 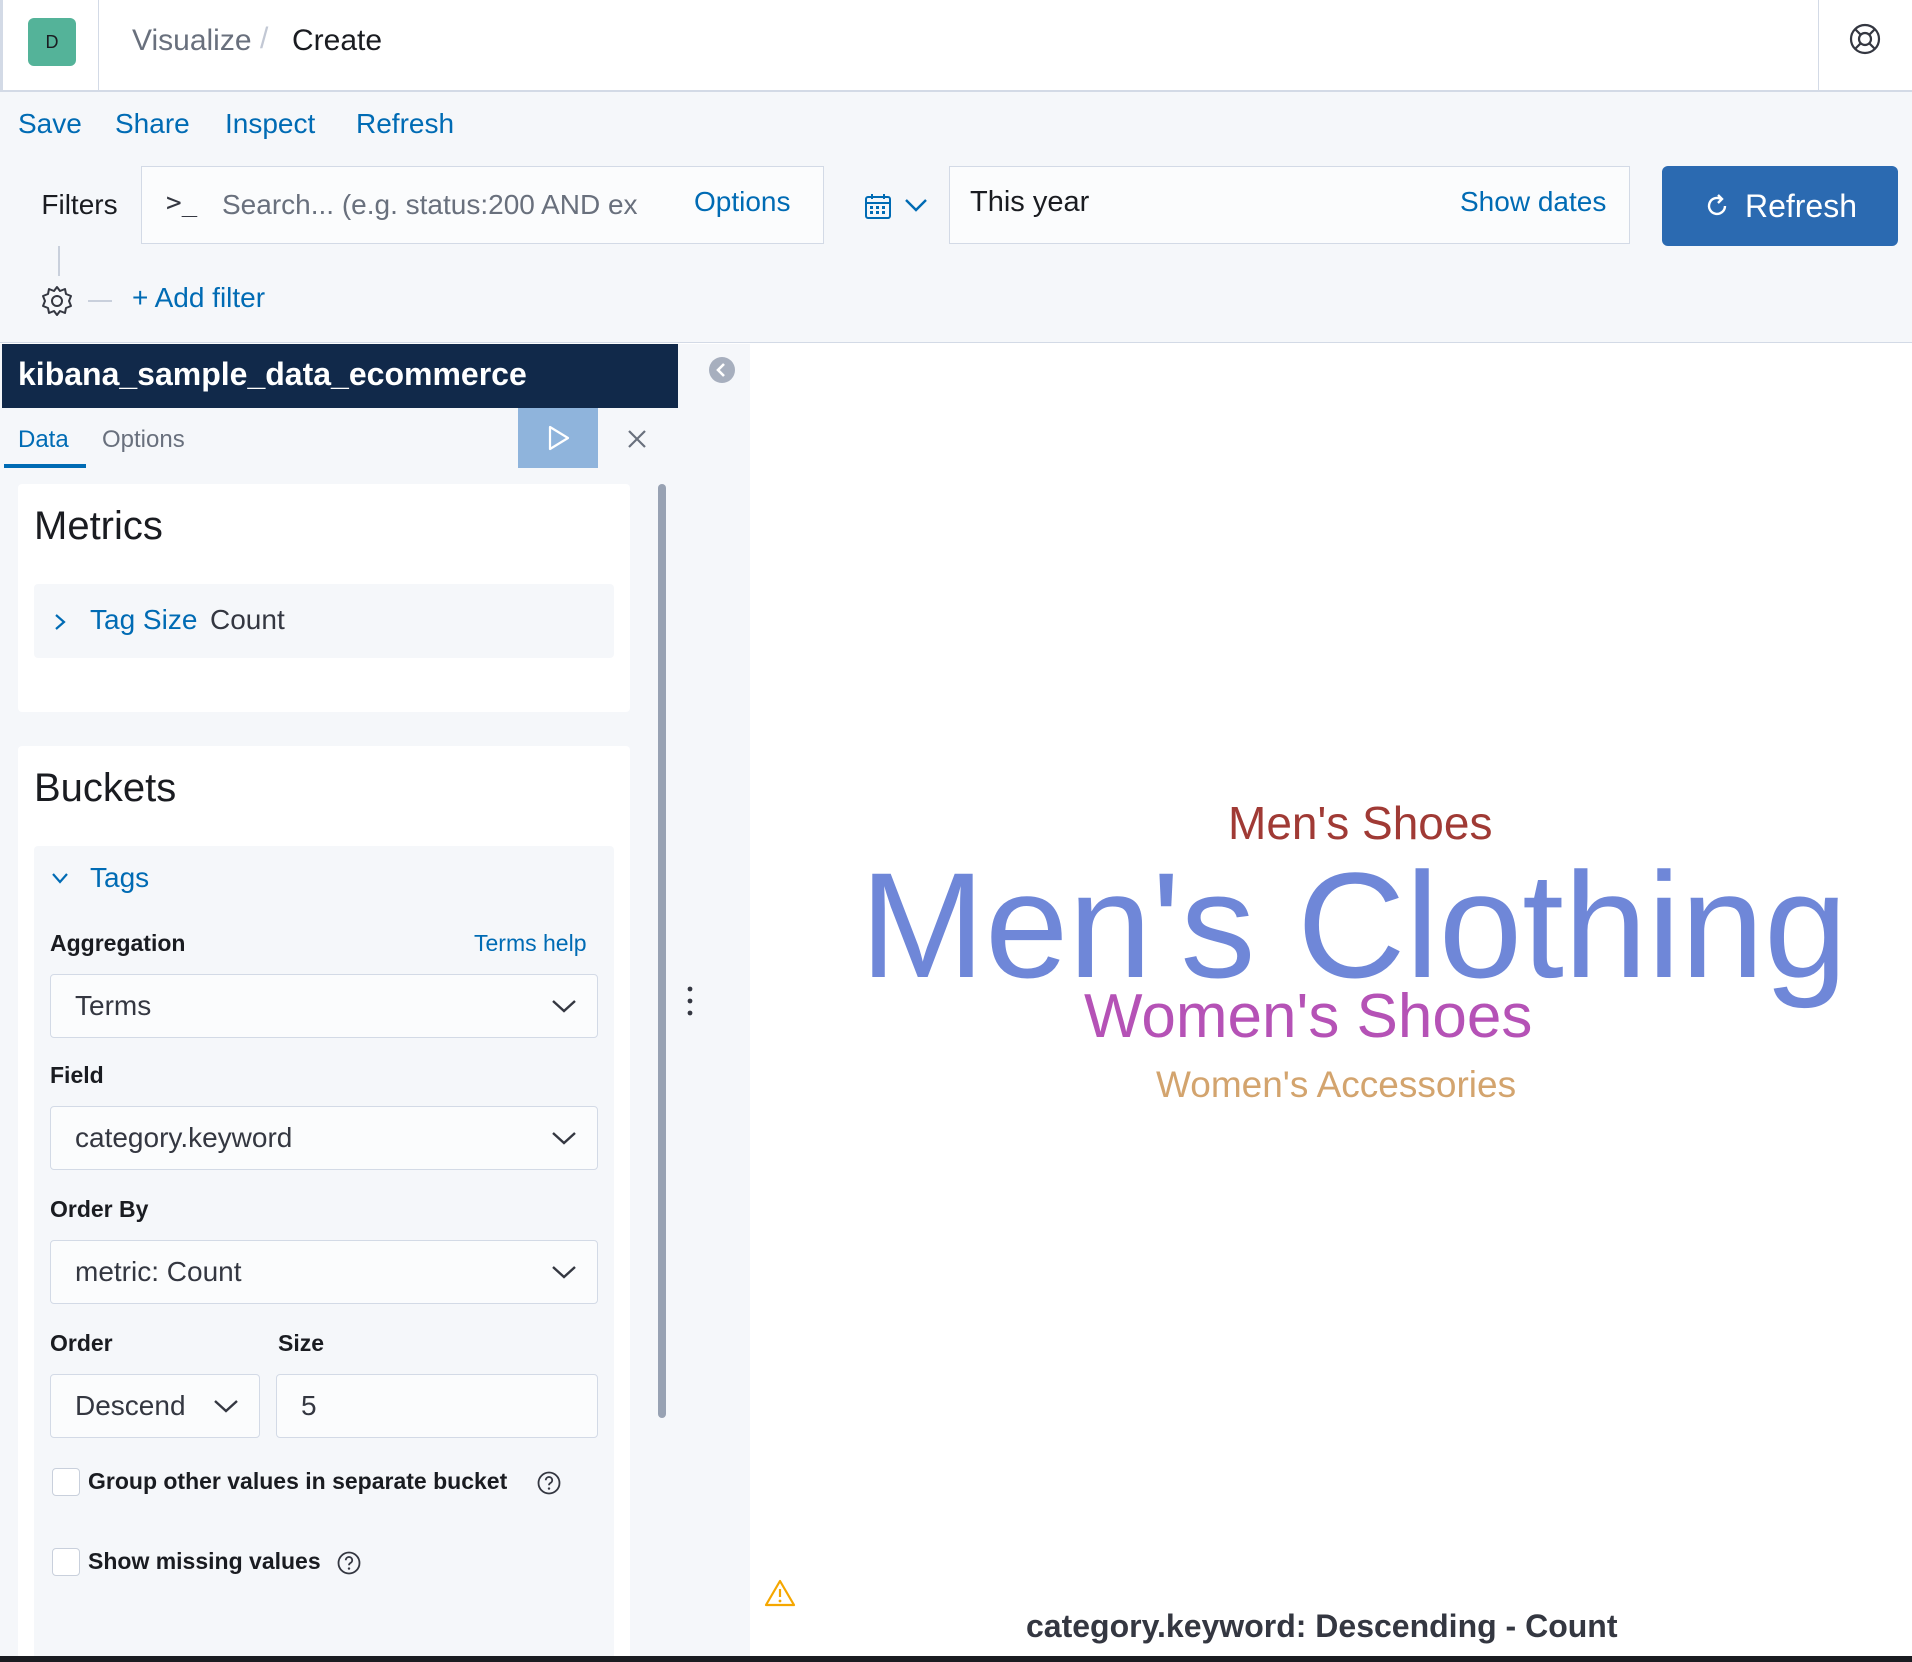 I want to click on metrics-title: Metrics, so click(x=98, y=526).